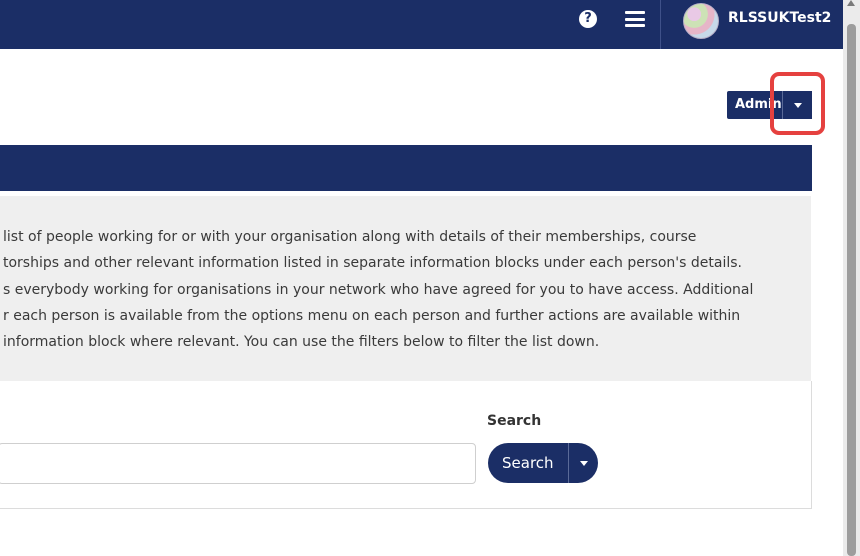 Image resolution: width=860 pixels, height=556 pixels. Describe the element at coordinates (514, 421) in the screenshot. I see `search-label: Search` at that location.